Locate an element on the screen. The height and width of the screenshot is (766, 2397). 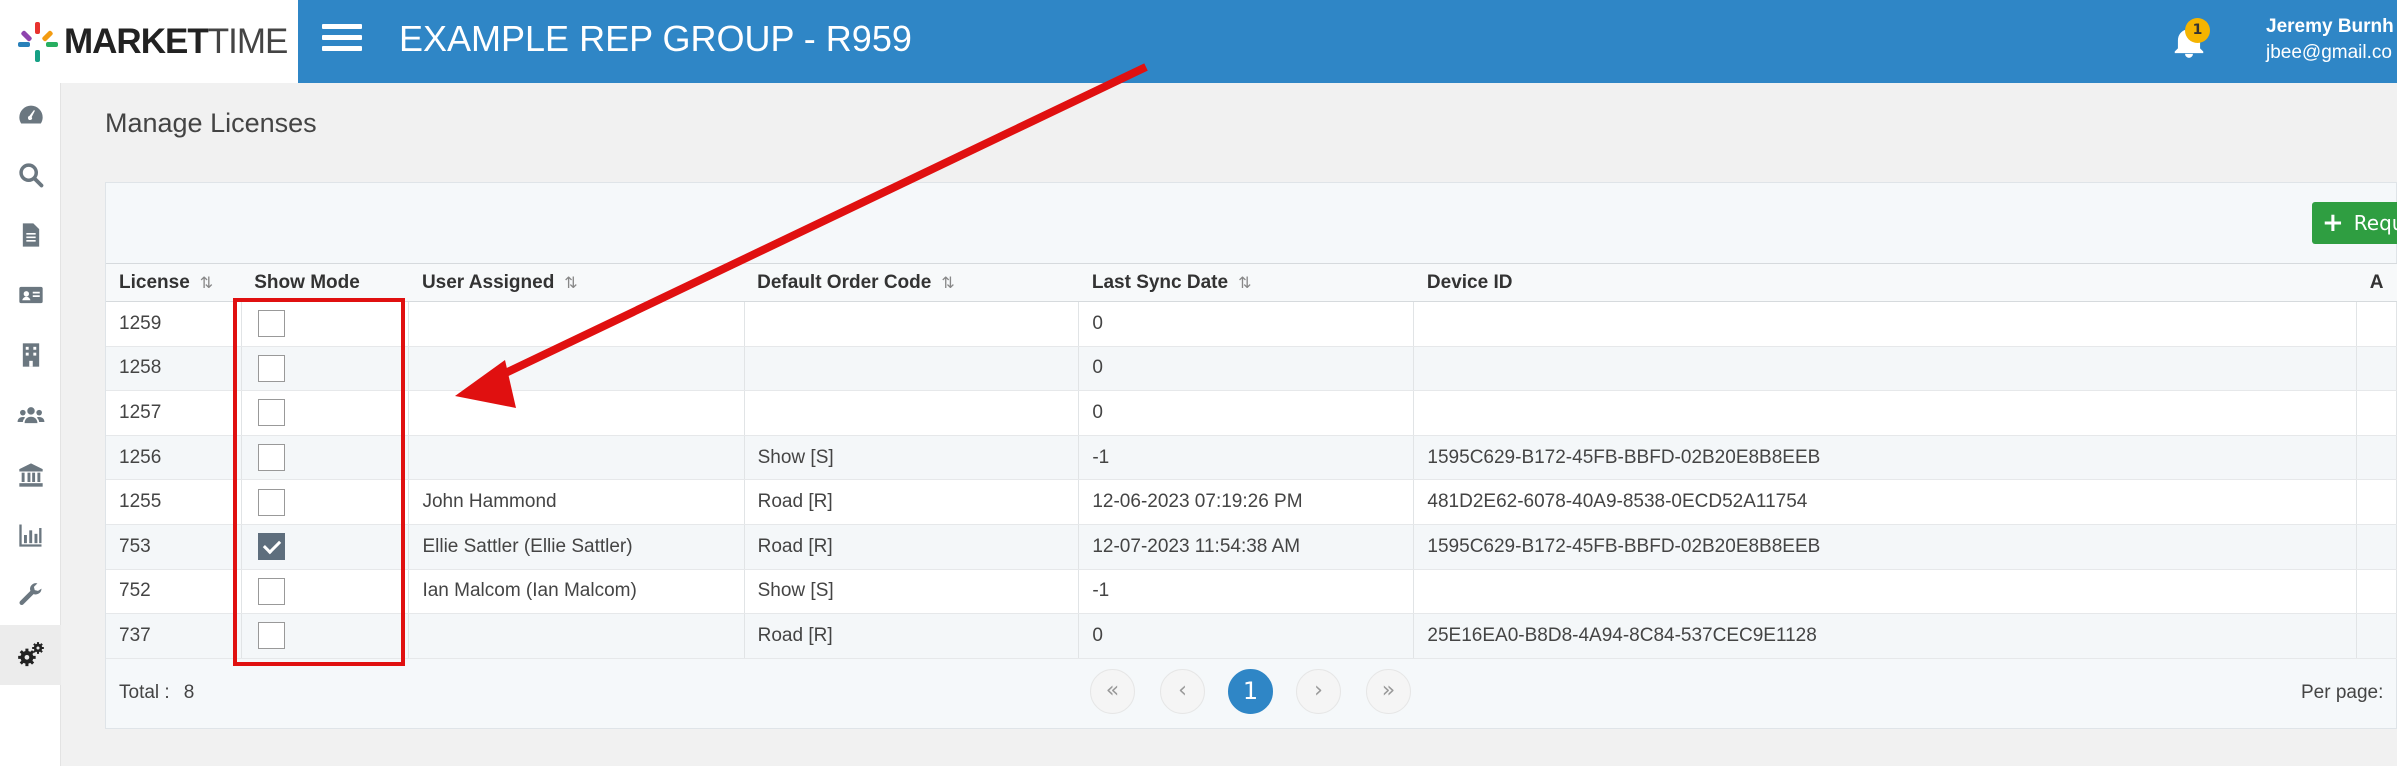
bar-chart-icon is located at coordinates (29, 535).